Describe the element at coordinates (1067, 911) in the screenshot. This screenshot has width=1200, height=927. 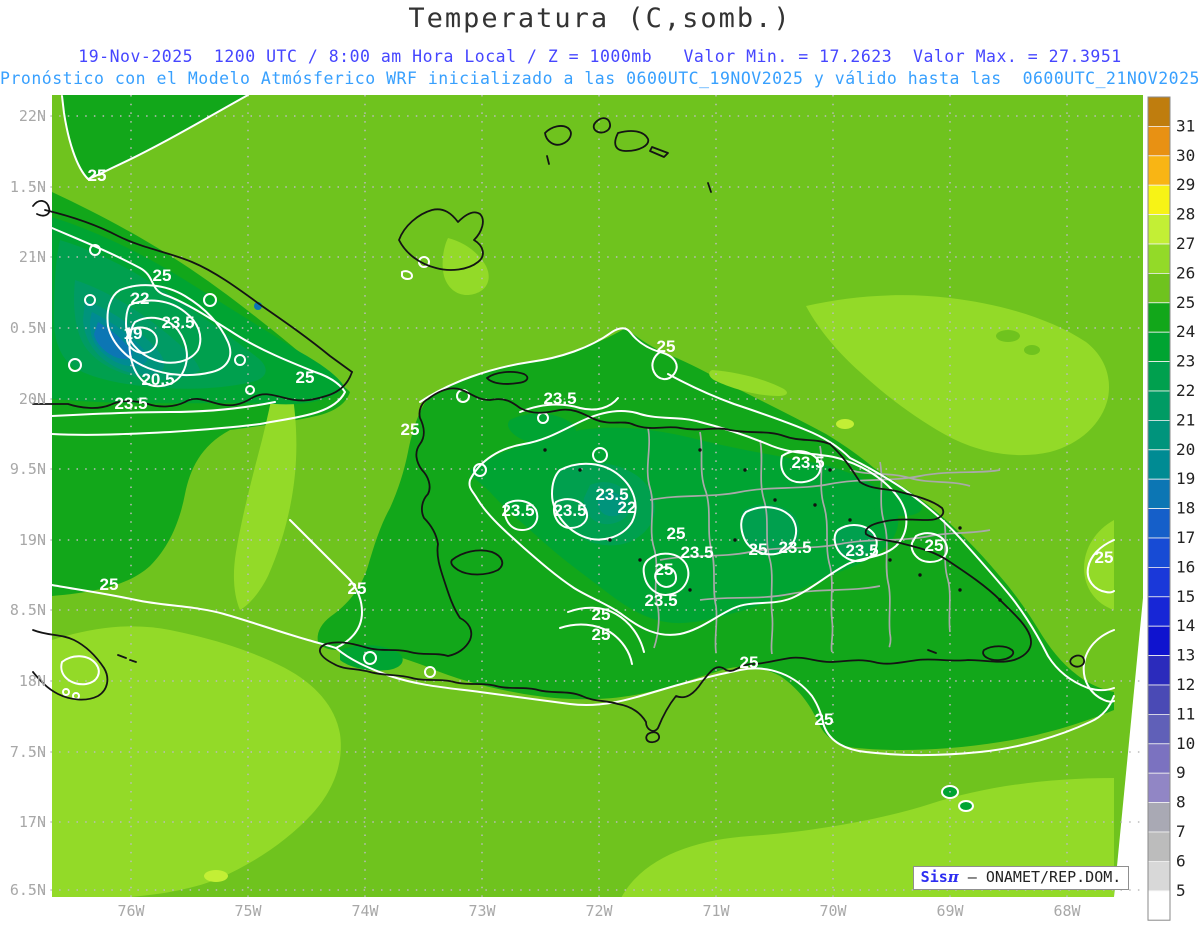
I see `lon-tick-label: 68W` at that location.